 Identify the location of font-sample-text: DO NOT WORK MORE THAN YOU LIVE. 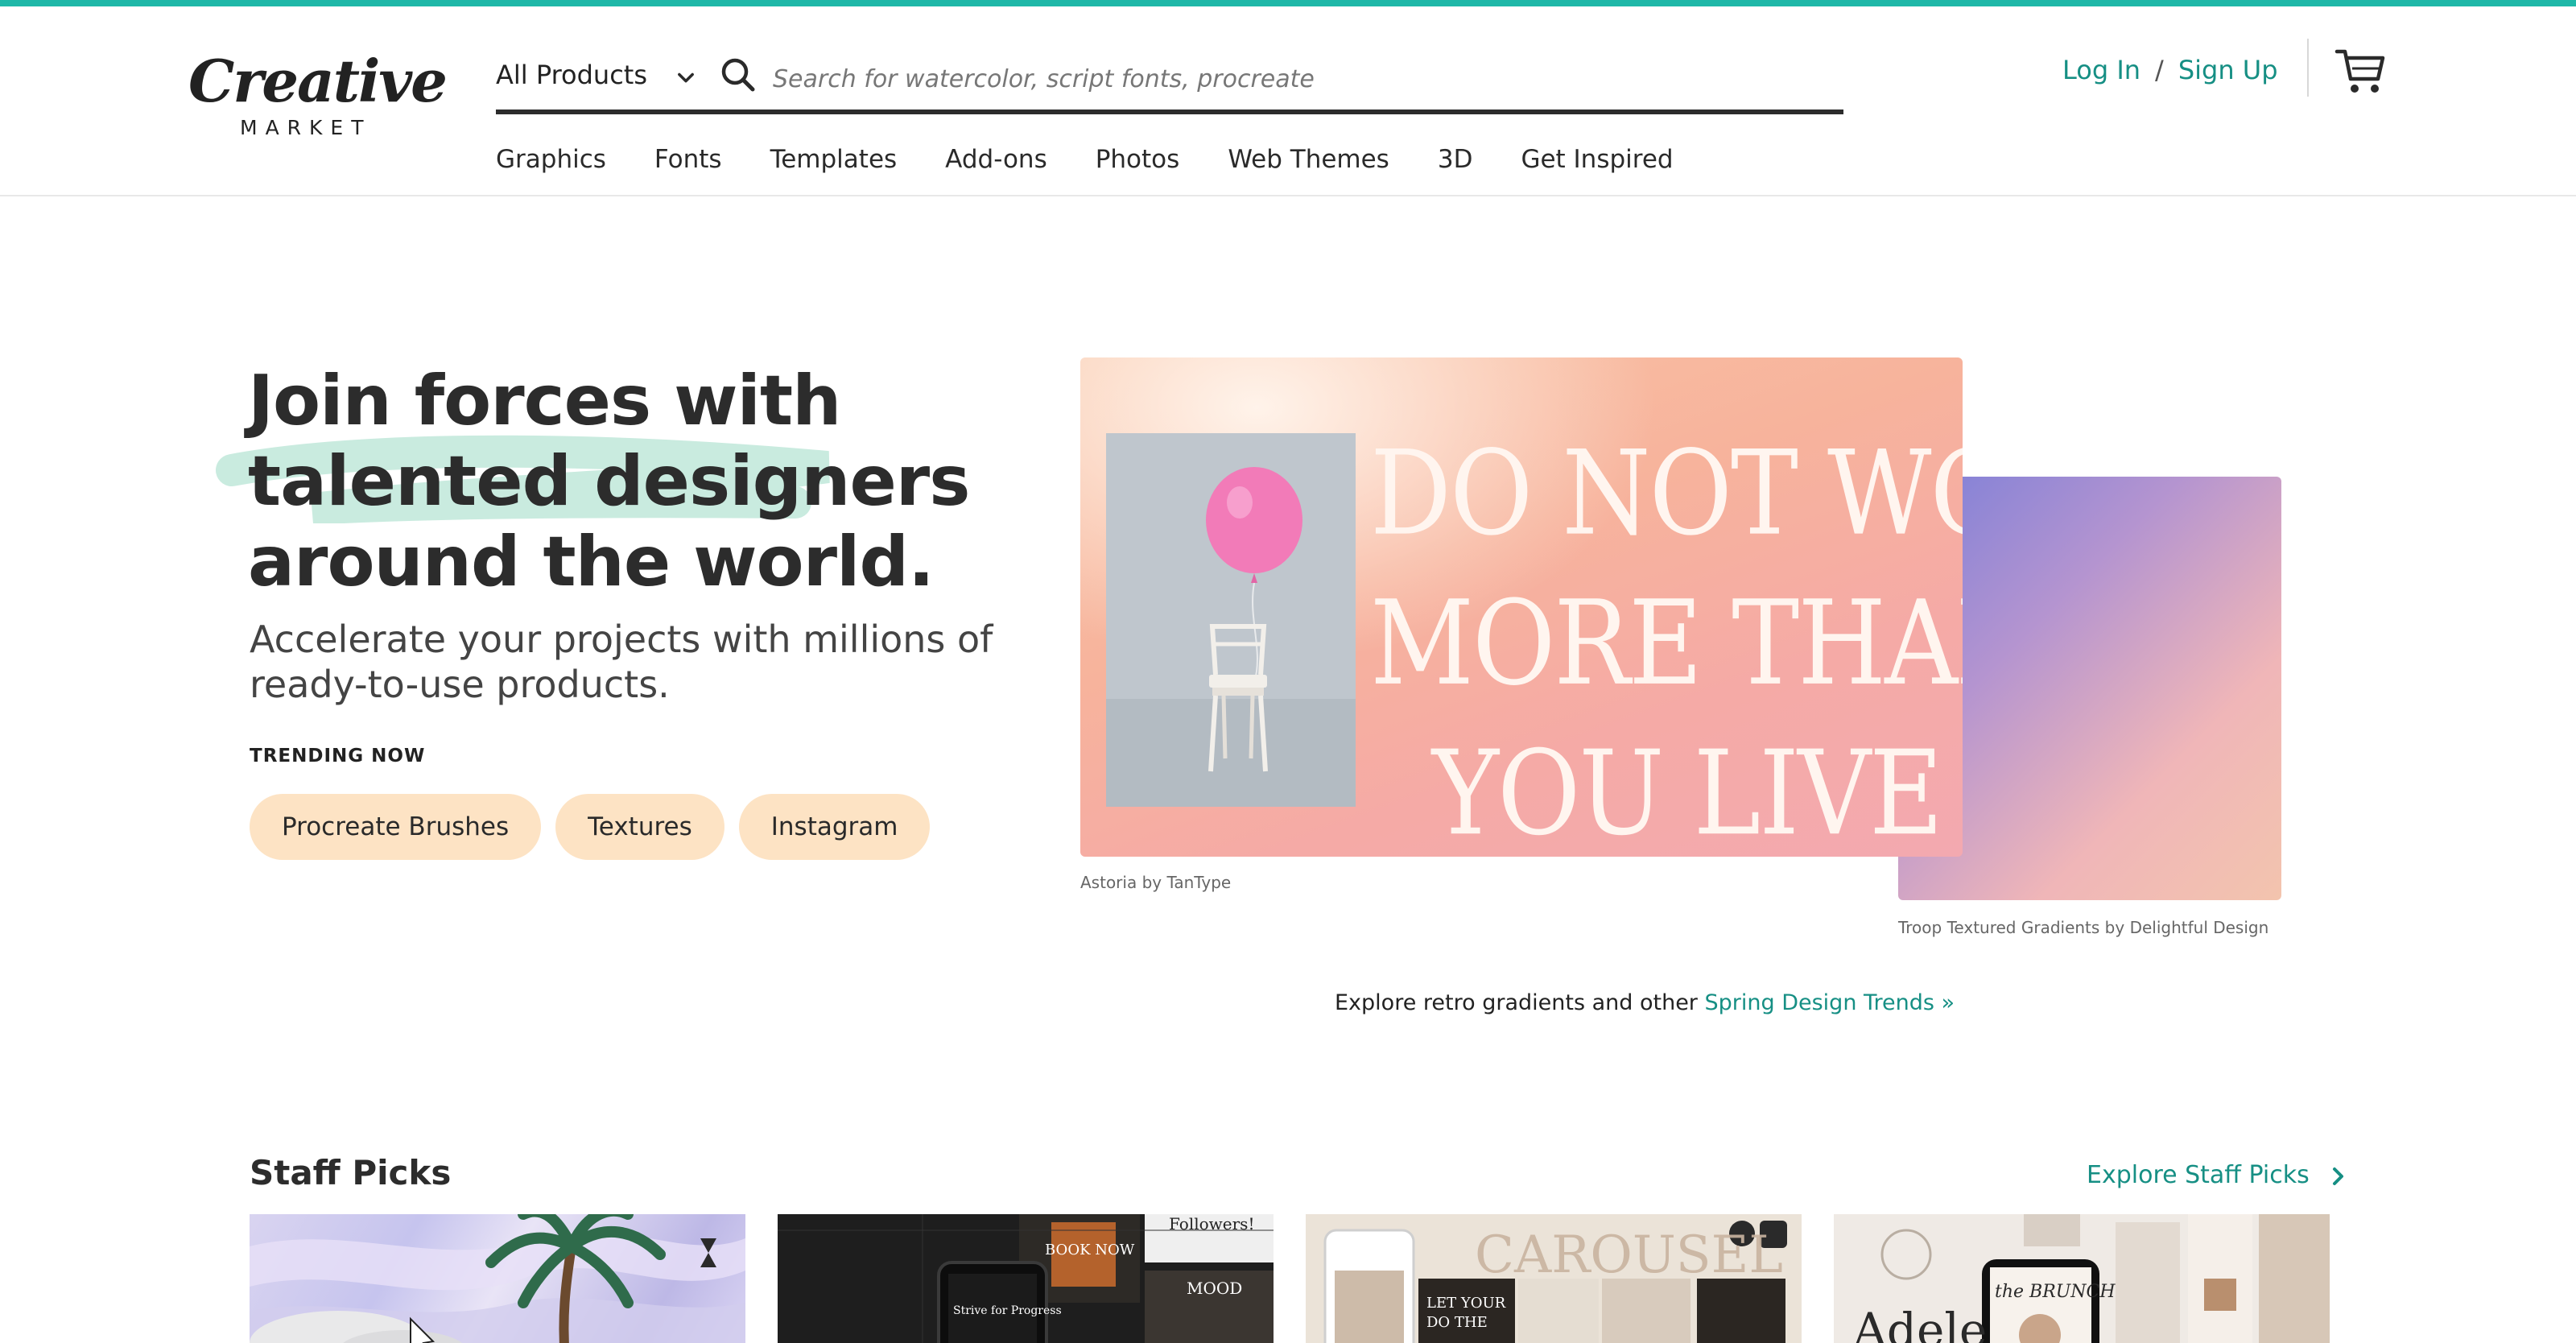
(1666, 638).